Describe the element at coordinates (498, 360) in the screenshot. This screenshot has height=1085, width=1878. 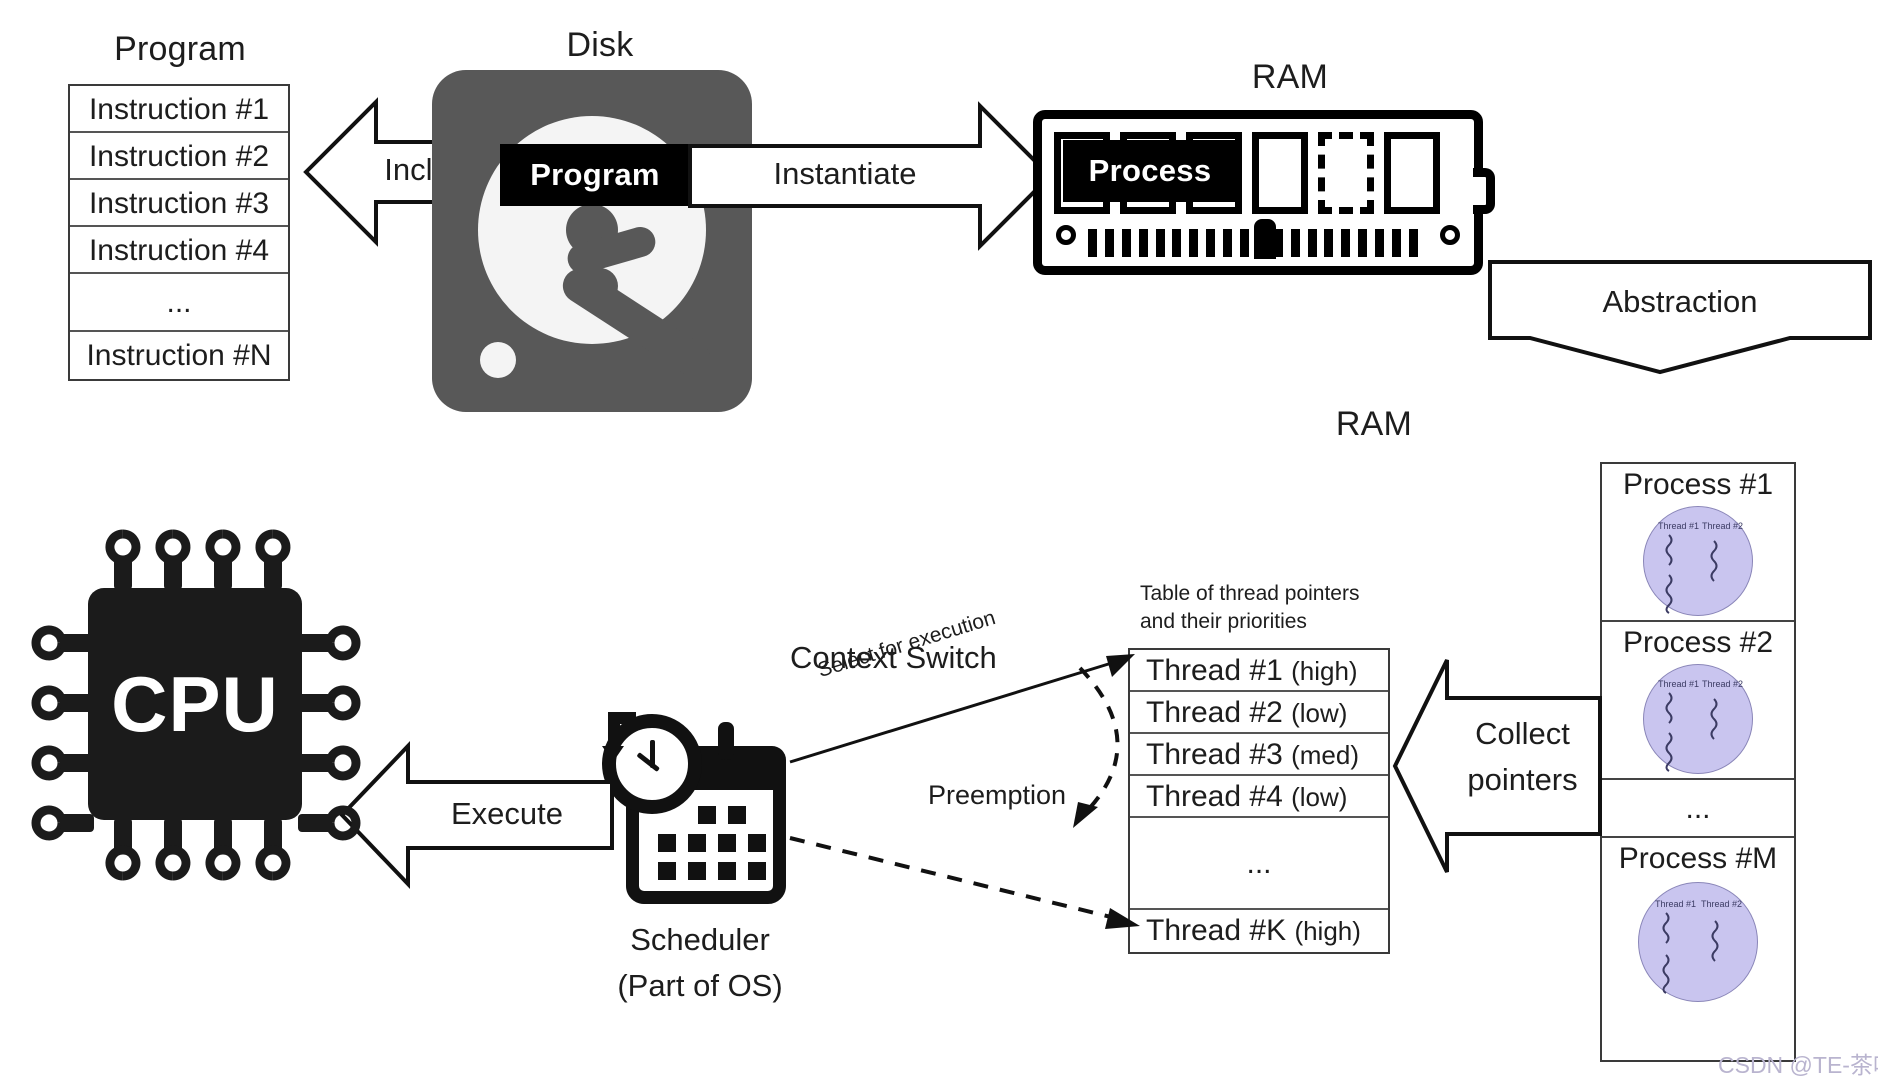
I see `disk-indicator-dot` at that location.